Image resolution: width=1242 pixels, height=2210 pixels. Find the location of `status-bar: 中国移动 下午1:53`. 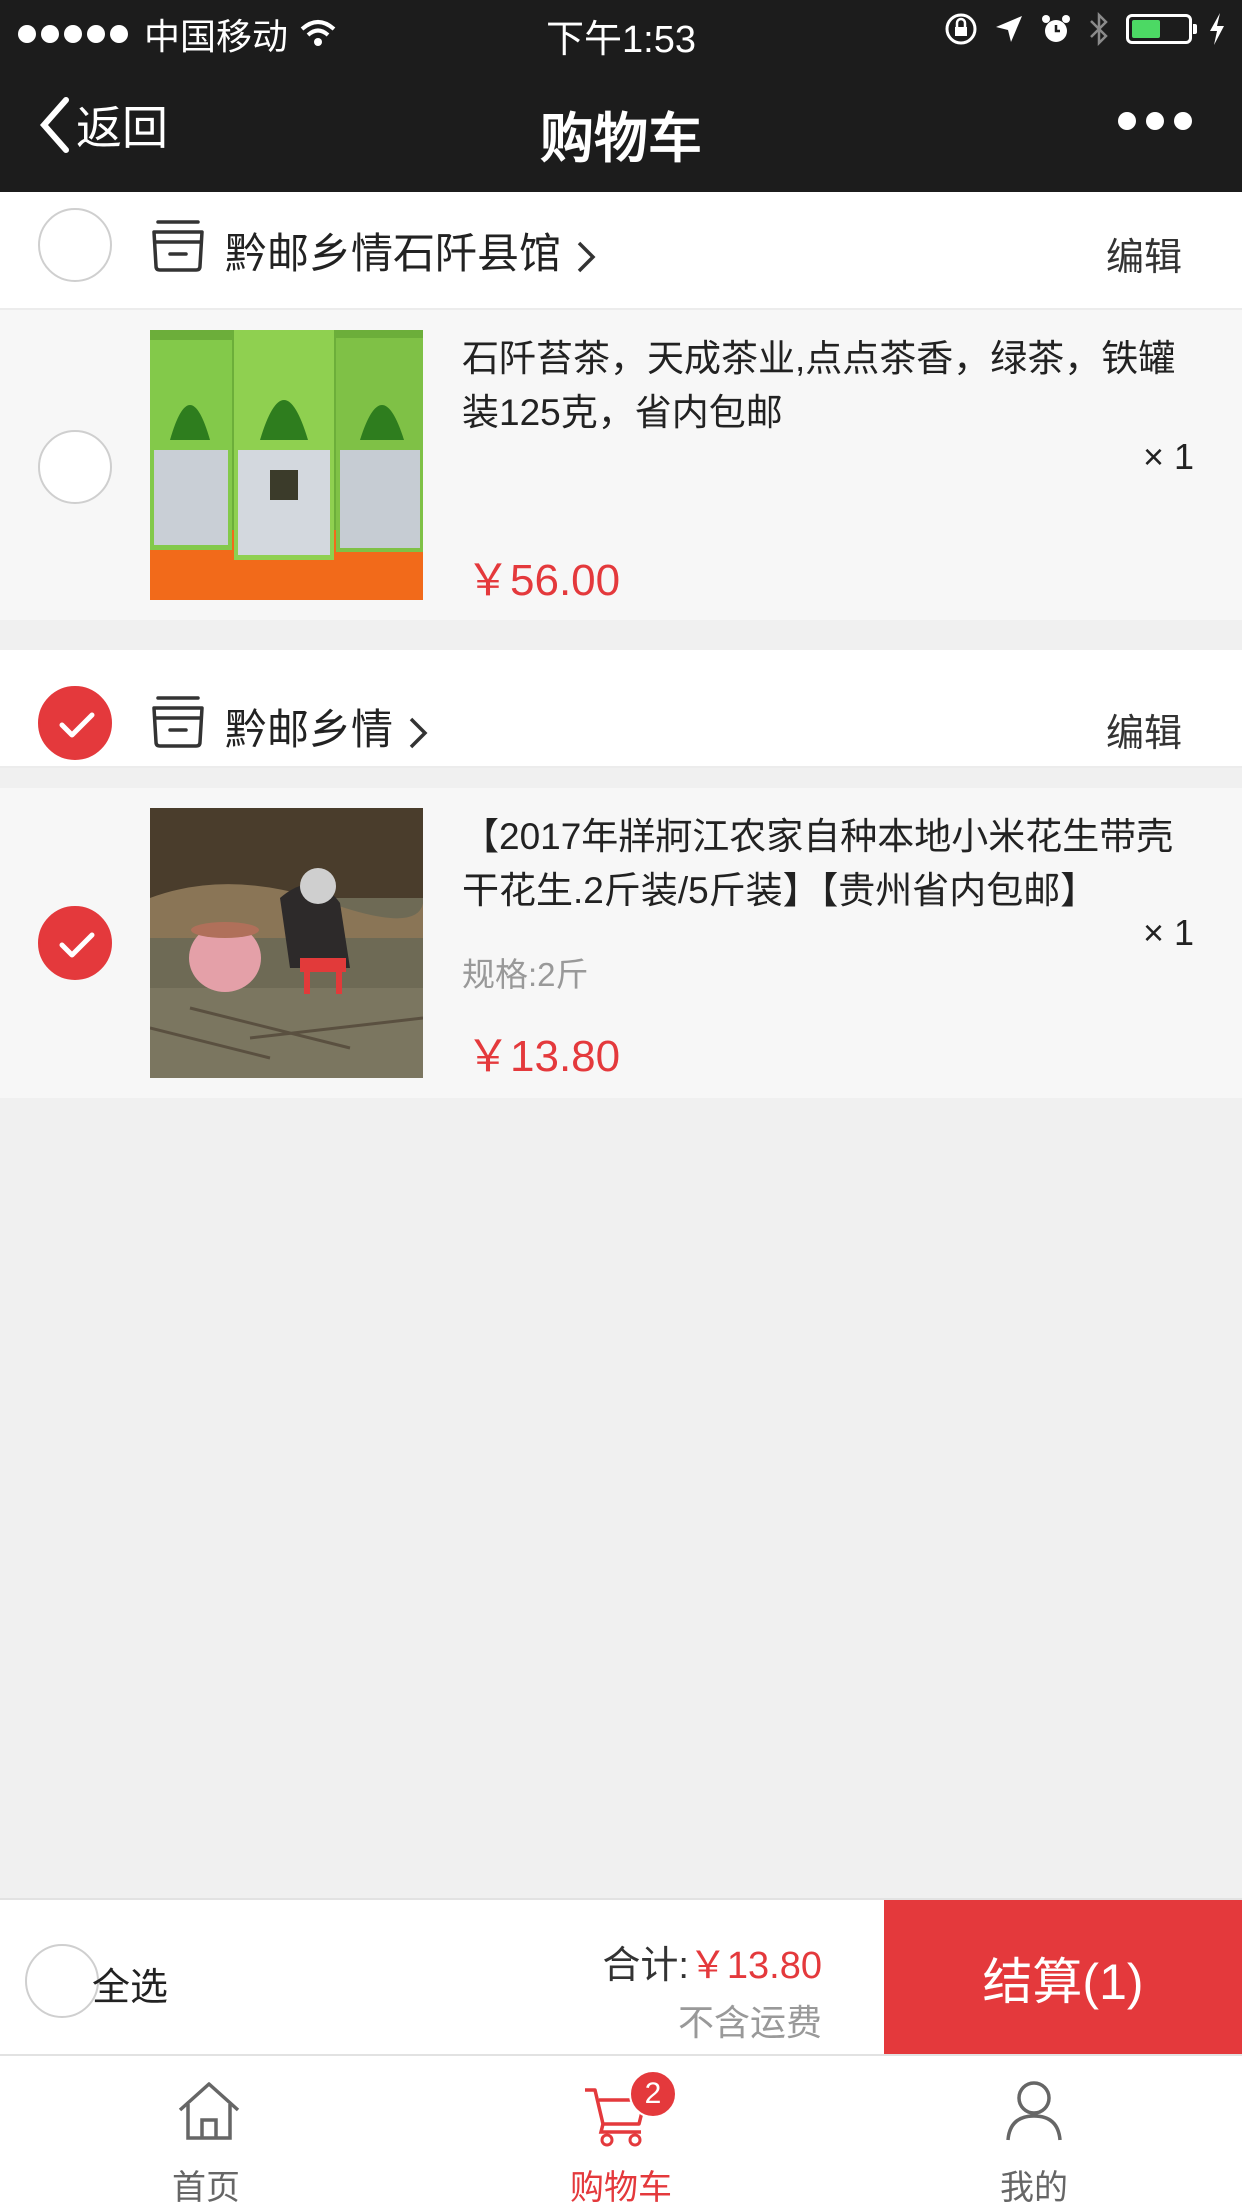

status-bar: 中国移动 下午1:53 is located at coordinates (621, 31).